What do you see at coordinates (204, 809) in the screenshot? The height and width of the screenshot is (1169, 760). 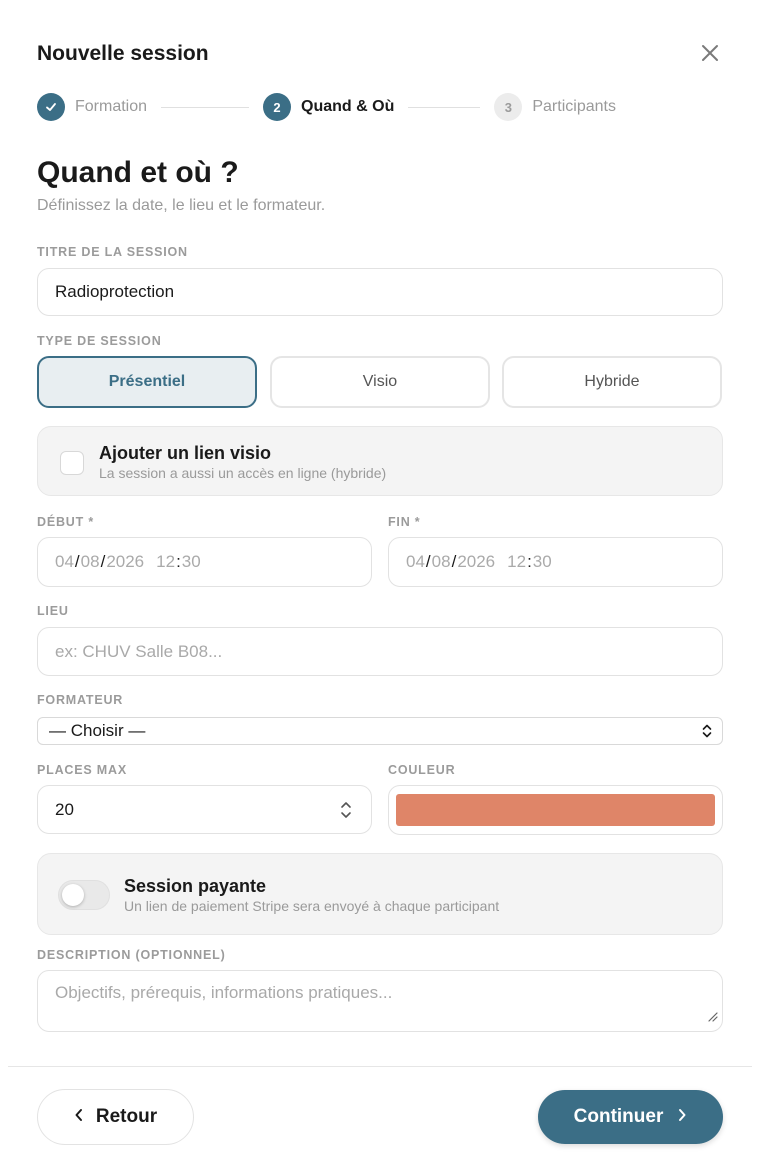 I see `max-places-input: 20` at bounding box center [204, 809].